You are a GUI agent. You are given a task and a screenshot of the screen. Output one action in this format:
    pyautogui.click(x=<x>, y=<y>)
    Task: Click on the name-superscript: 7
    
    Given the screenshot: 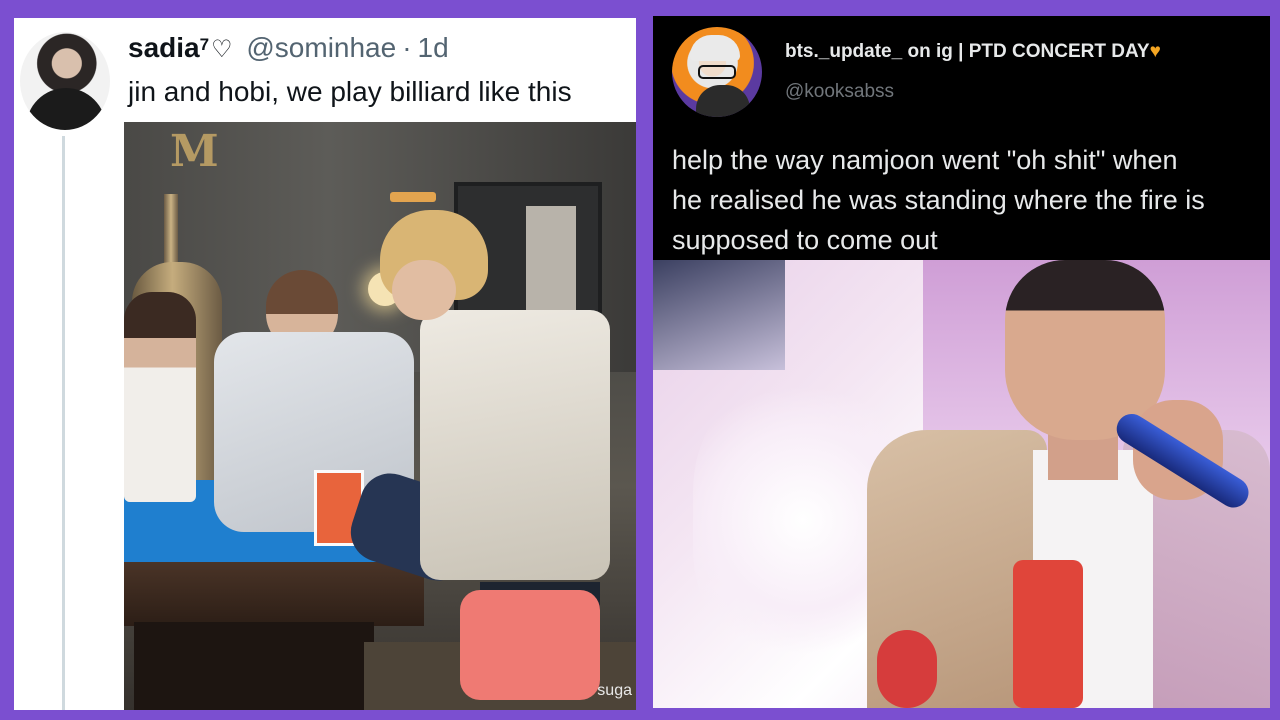 What is the action you would take?
    pyautogui.click(x=204, y=44)
    